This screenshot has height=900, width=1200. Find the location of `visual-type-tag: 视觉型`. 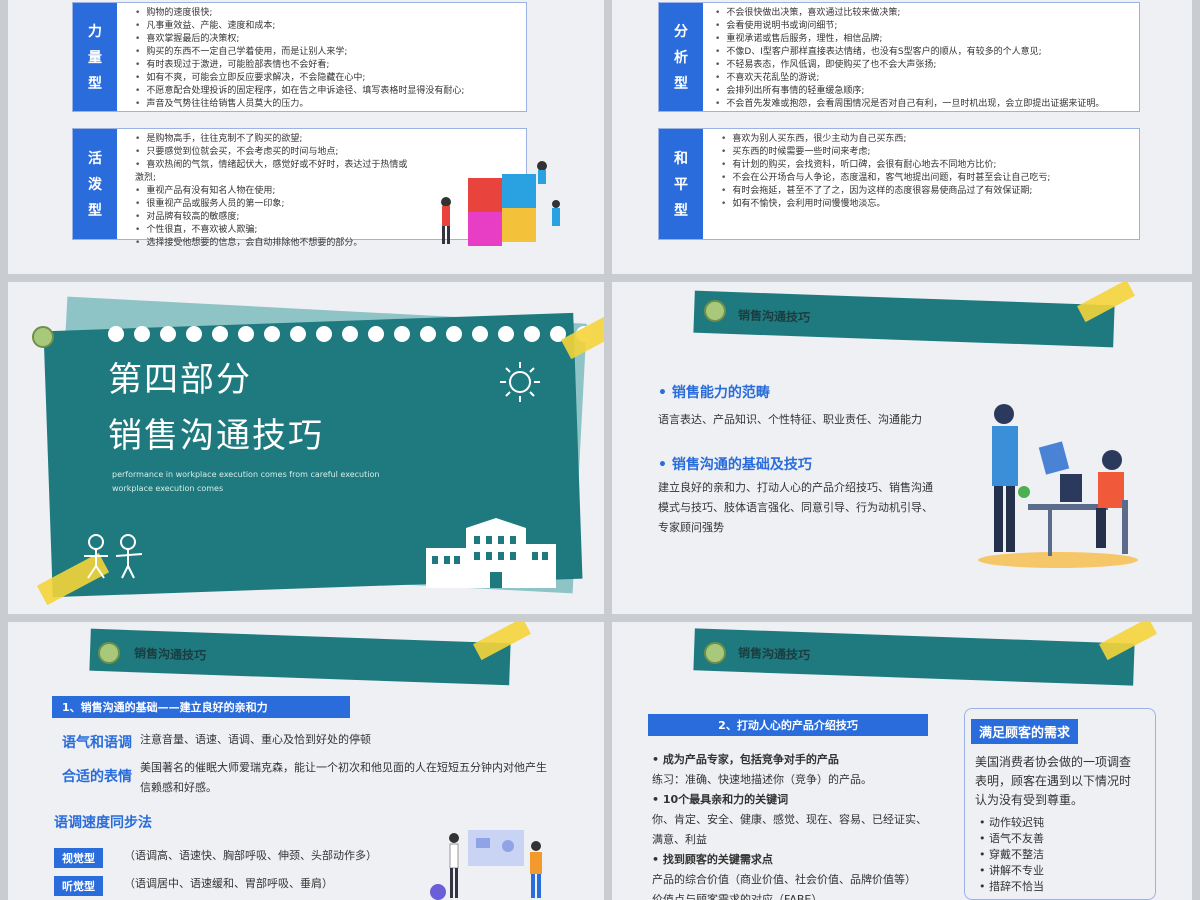

visual-type-tag: 视觉型 is located at coordinates (78, 858).